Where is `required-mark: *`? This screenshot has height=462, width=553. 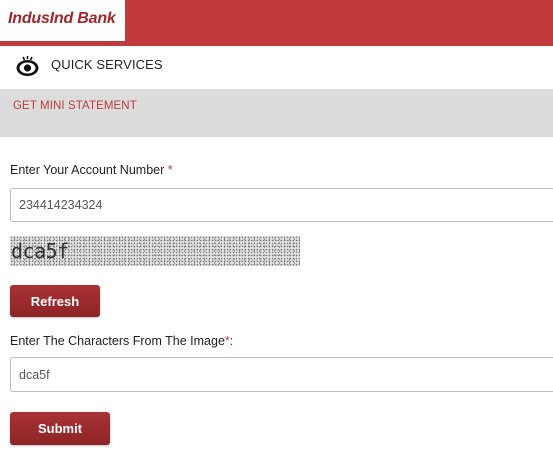
required-mark: * is located at coordinates (170, 170).